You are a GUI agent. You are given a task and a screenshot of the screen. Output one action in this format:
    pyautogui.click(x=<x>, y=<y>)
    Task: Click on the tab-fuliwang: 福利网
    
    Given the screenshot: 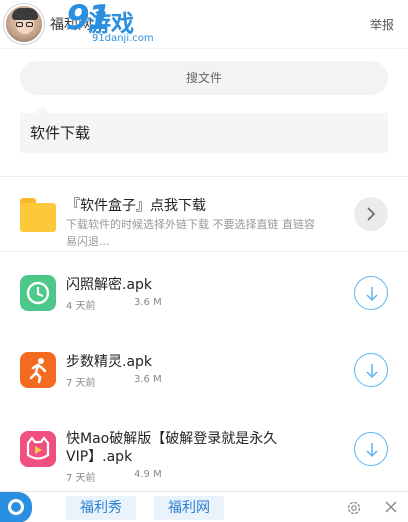 What is the action you would take?
    pyautogui.click(x=189, y=508)
    